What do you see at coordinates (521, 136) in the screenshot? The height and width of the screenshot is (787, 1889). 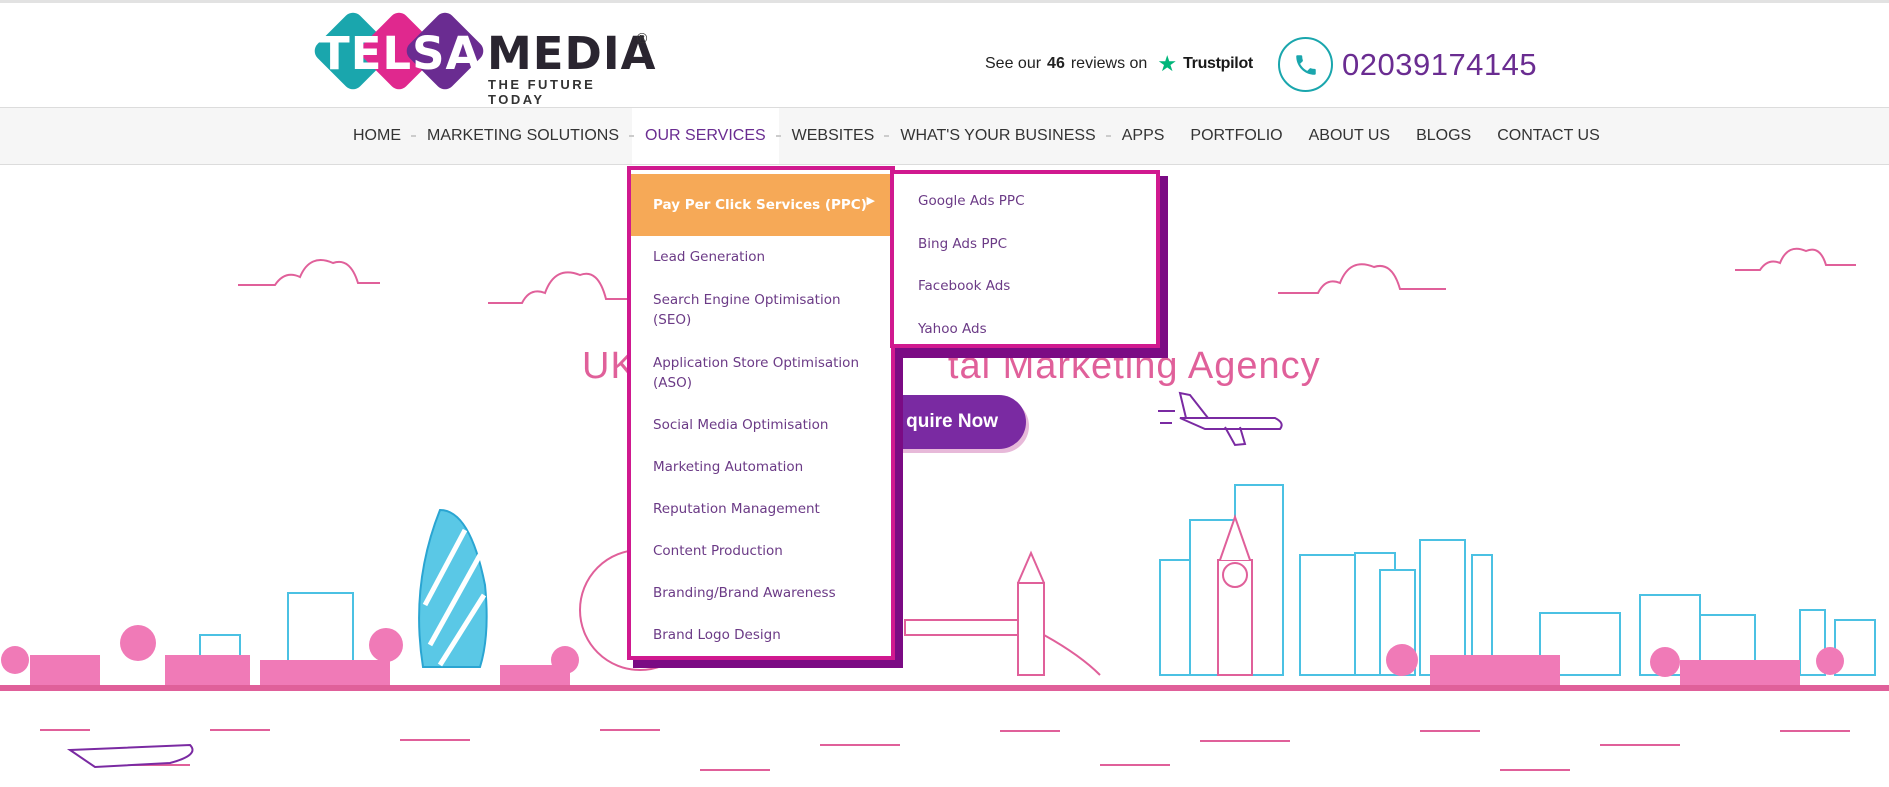 I see `nav-marketing-solutions: MARKETING SOLUTIONS` at bounding box center [521, 136].